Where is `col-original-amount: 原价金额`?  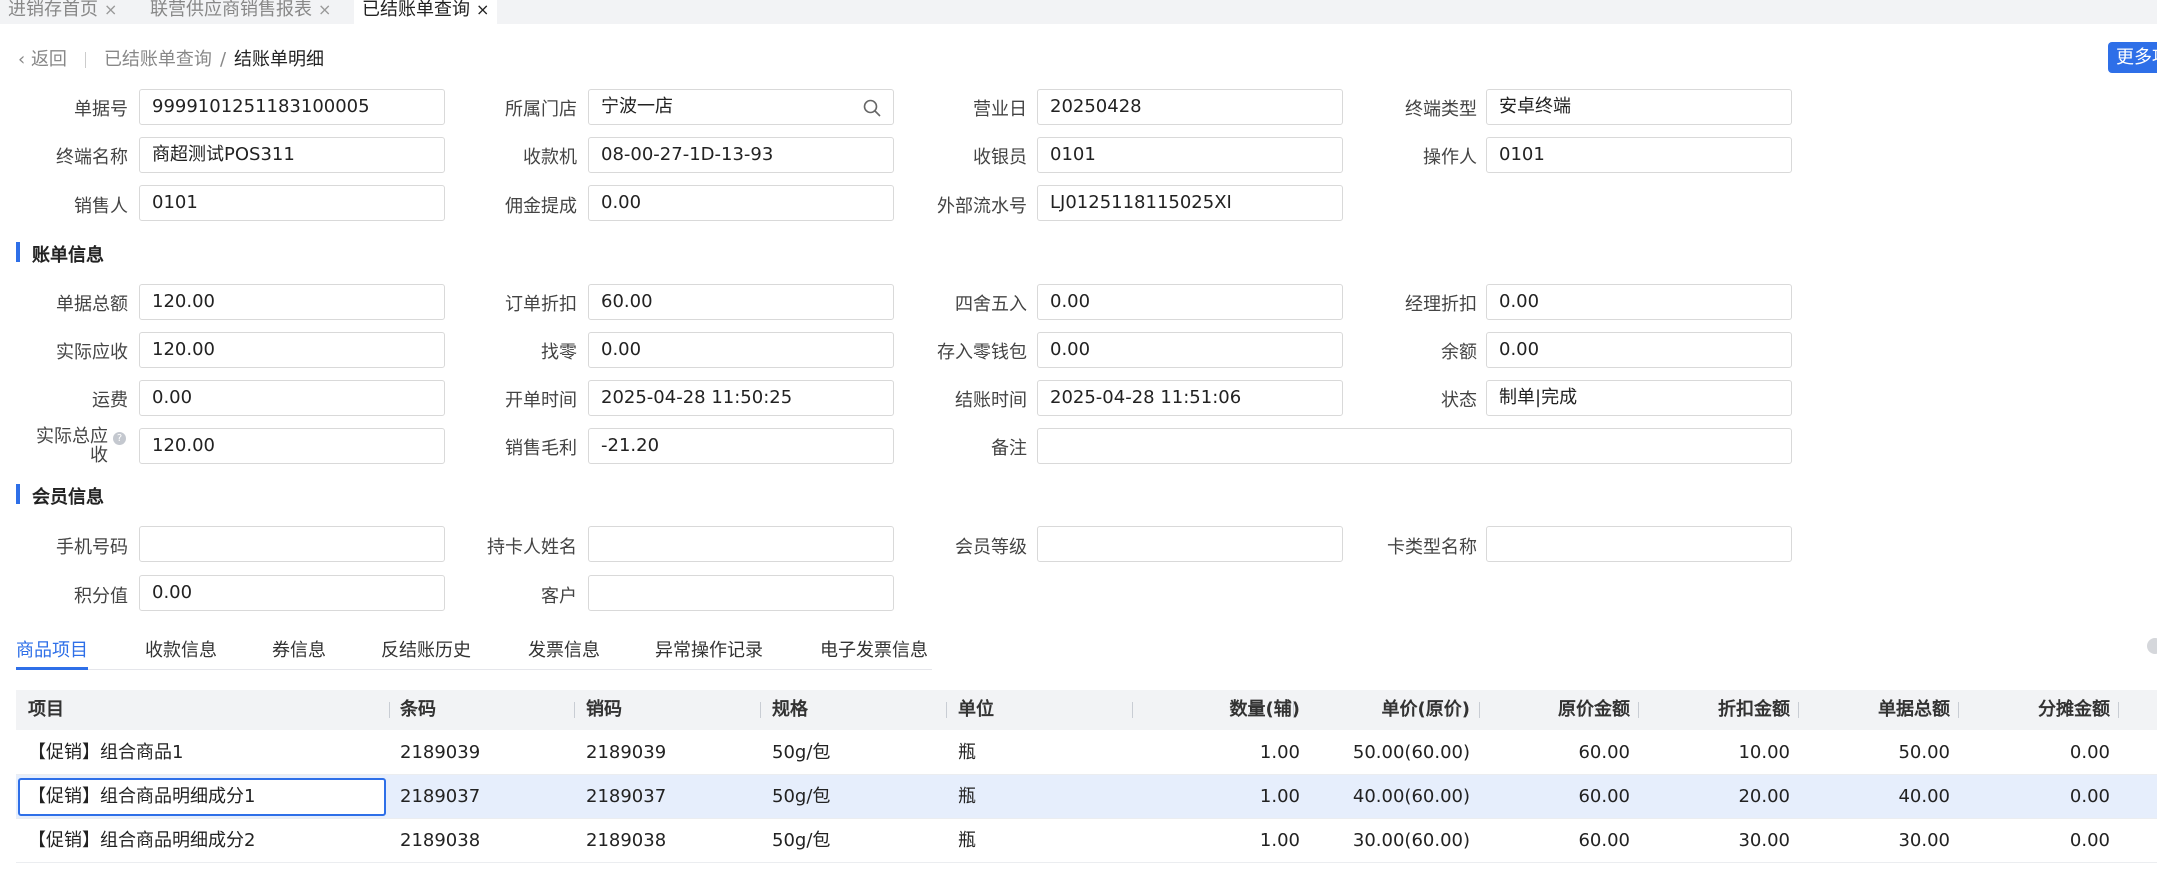
col-original-amount: 原价金额 is located at coordinates (1560, 710).